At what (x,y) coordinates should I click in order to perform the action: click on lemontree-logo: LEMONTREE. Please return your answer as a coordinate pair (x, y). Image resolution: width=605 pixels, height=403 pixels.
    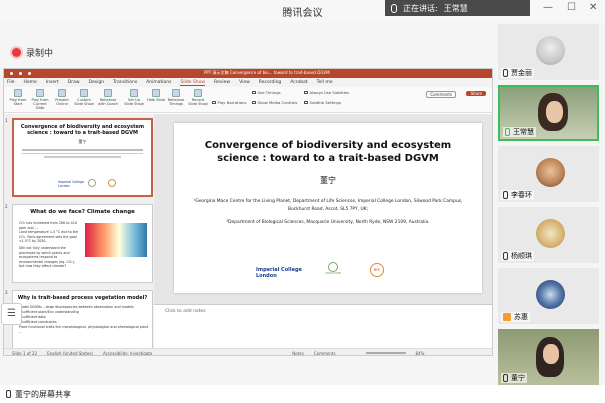
    Looking at the image, I should click on (333, 270).